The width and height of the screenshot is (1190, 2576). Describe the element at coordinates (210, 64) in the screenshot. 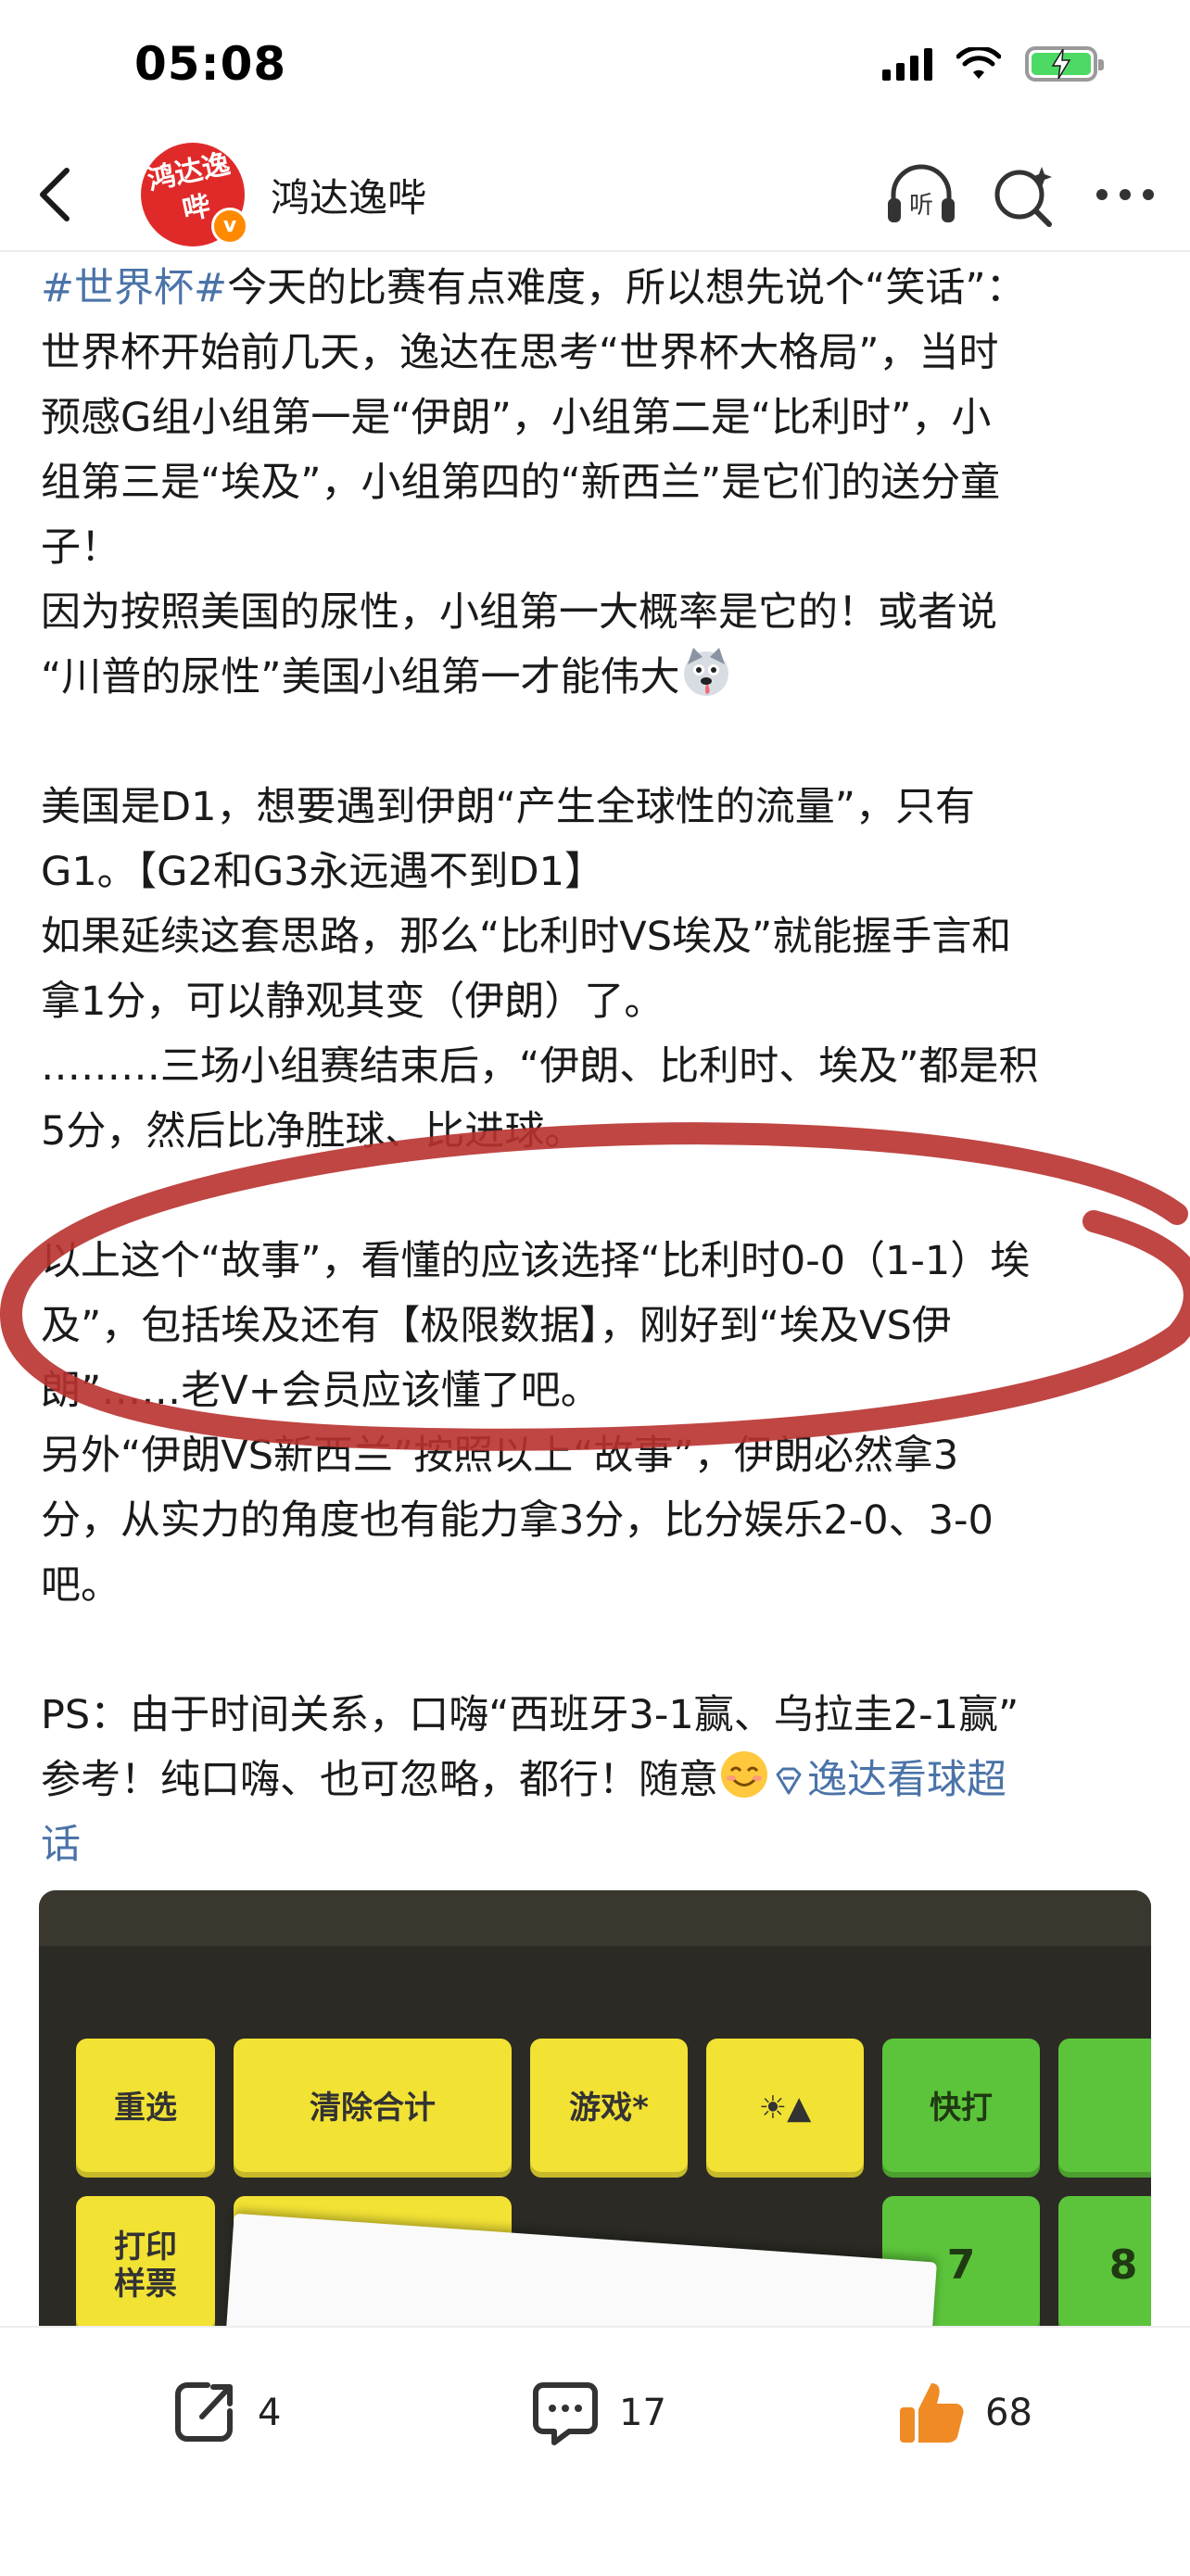

I see `status-time: 05:08` at that location.